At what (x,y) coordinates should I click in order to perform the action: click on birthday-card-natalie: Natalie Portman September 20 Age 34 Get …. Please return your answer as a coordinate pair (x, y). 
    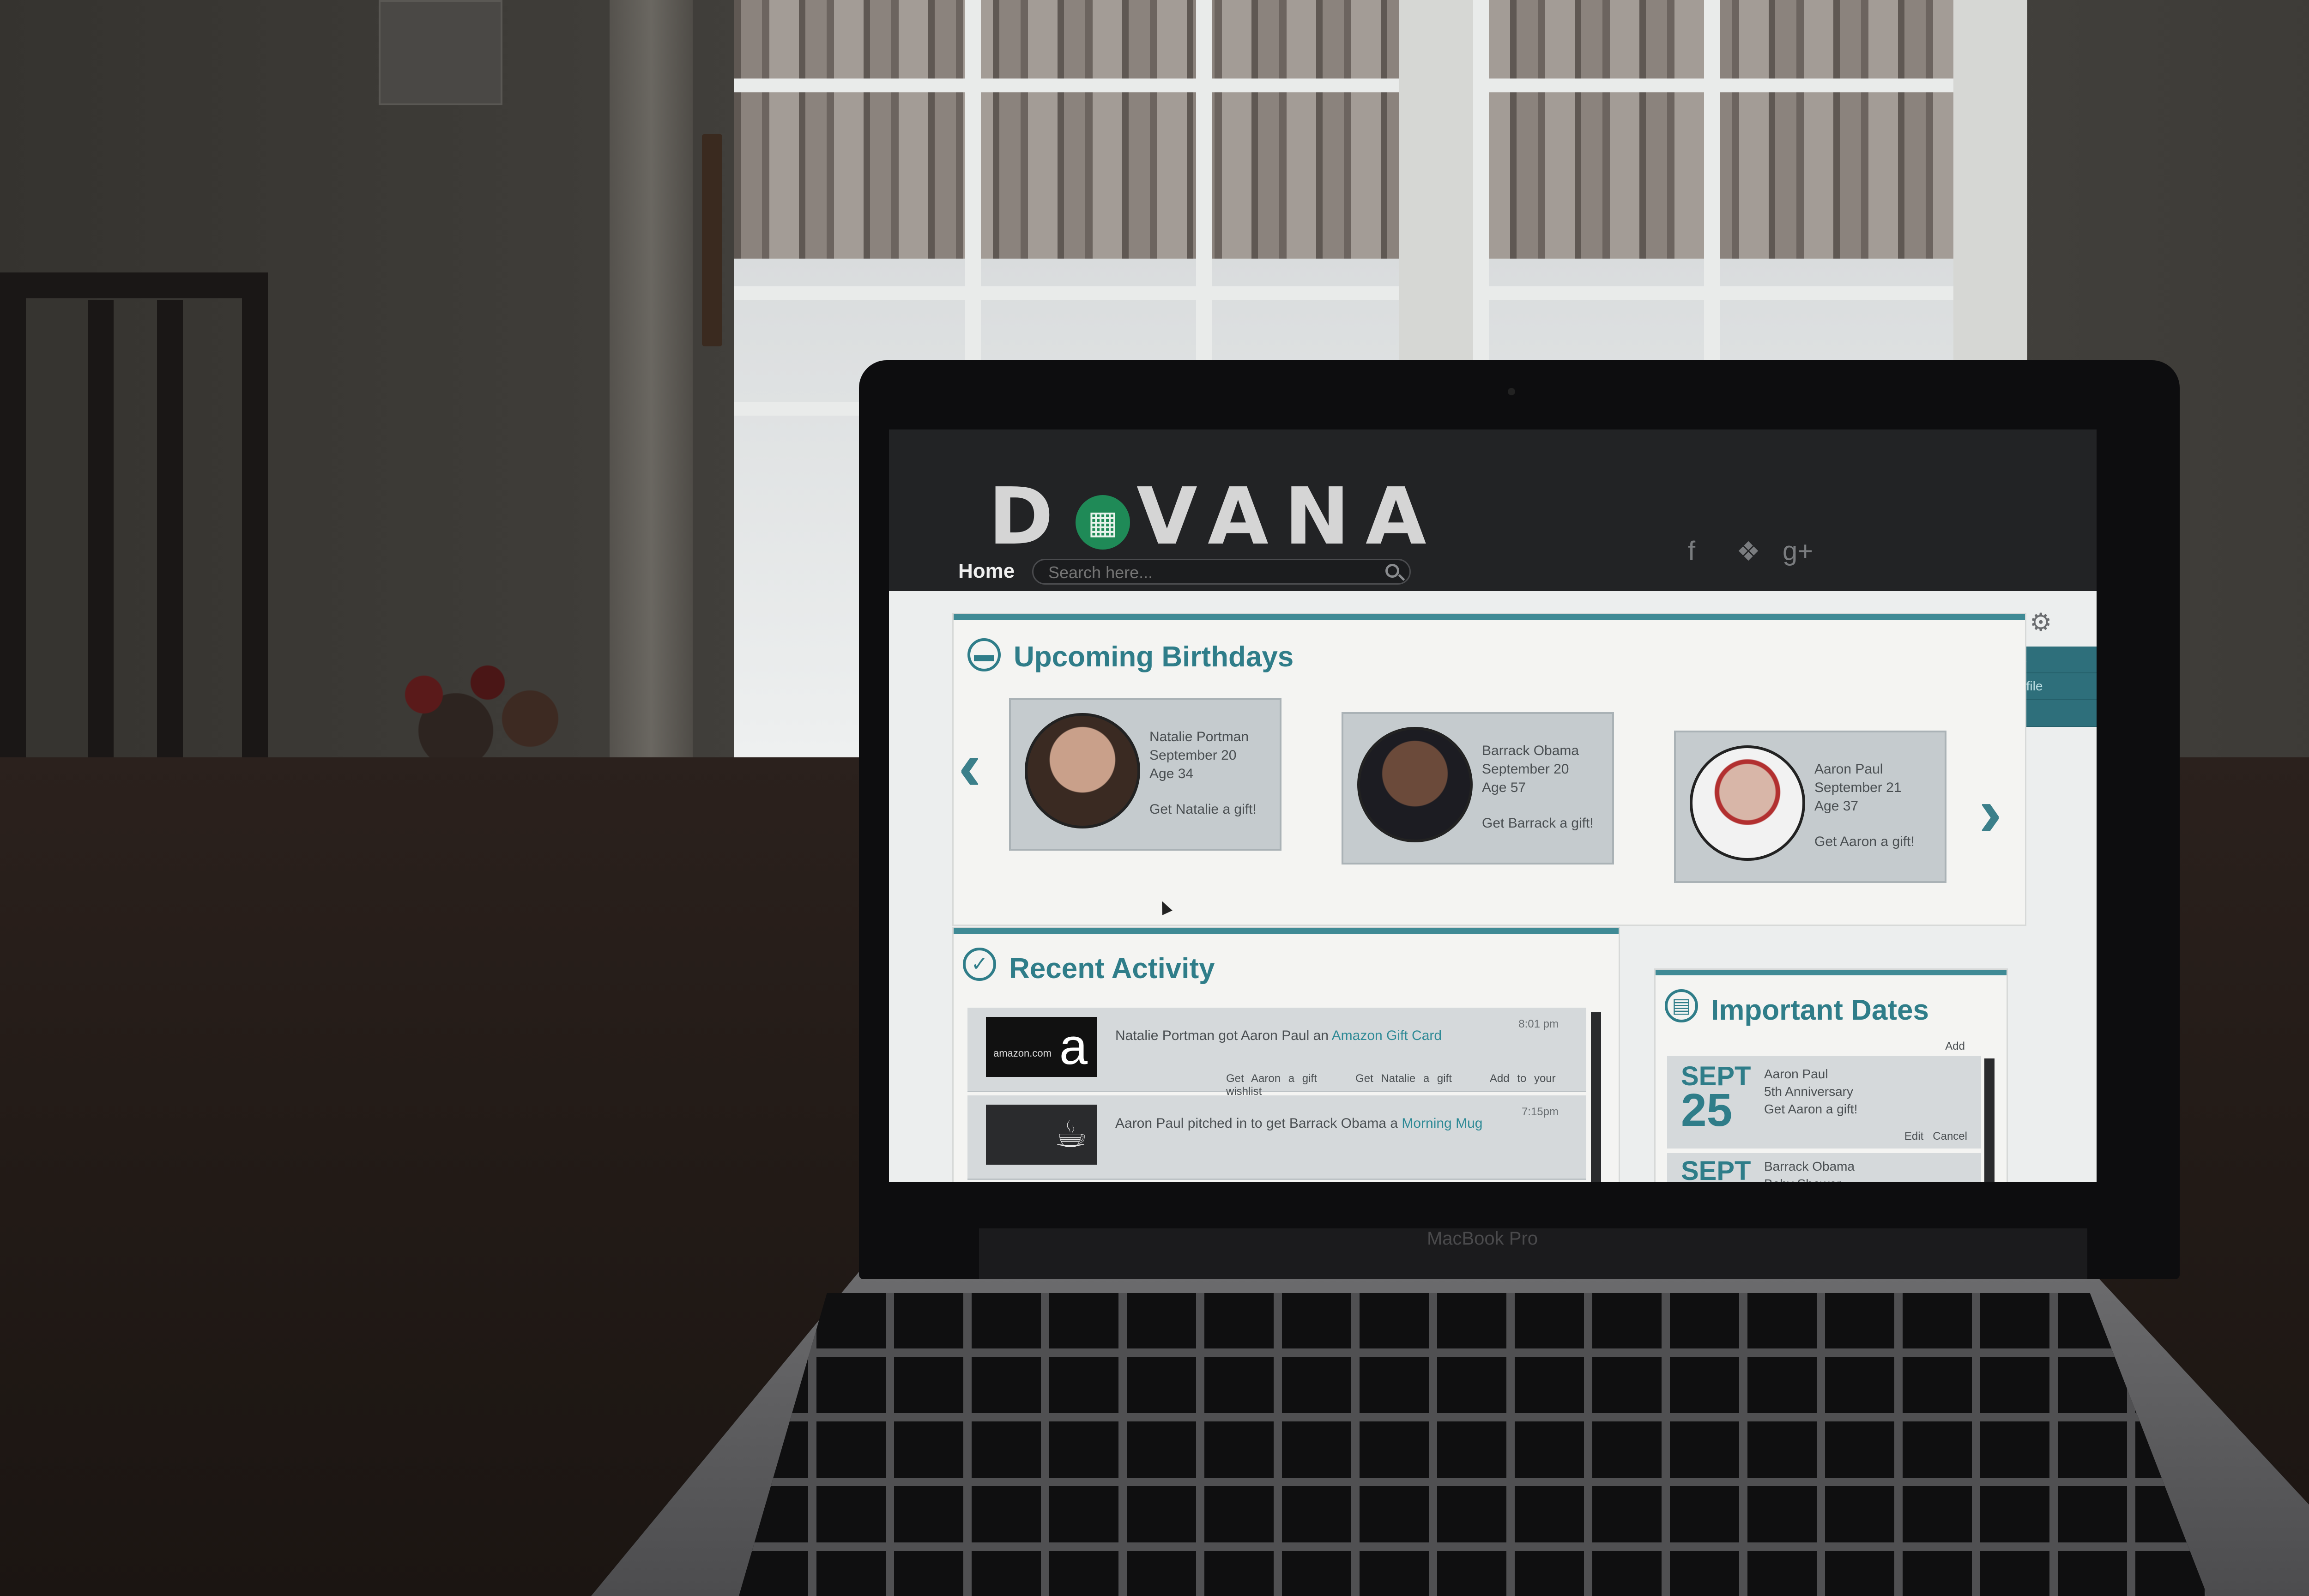
    Looking at the image, I should click on (1145, 774).